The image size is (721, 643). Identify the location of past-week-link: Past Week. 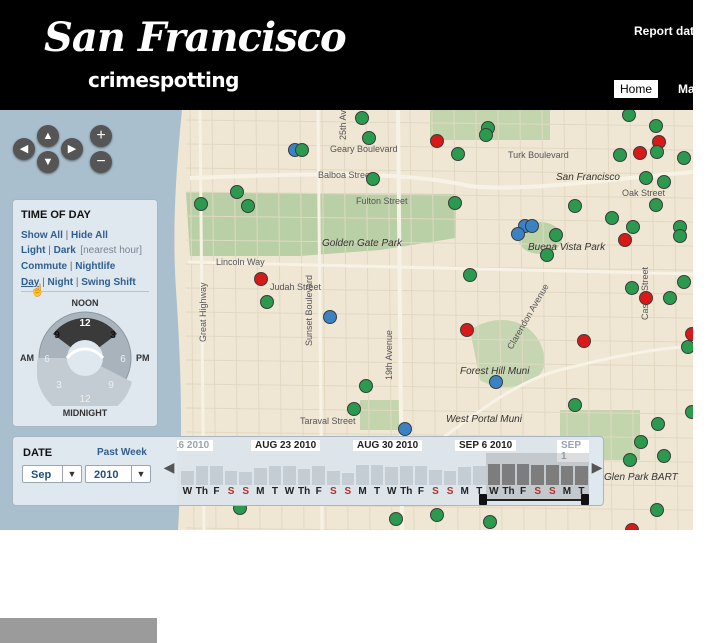
(122, 452).